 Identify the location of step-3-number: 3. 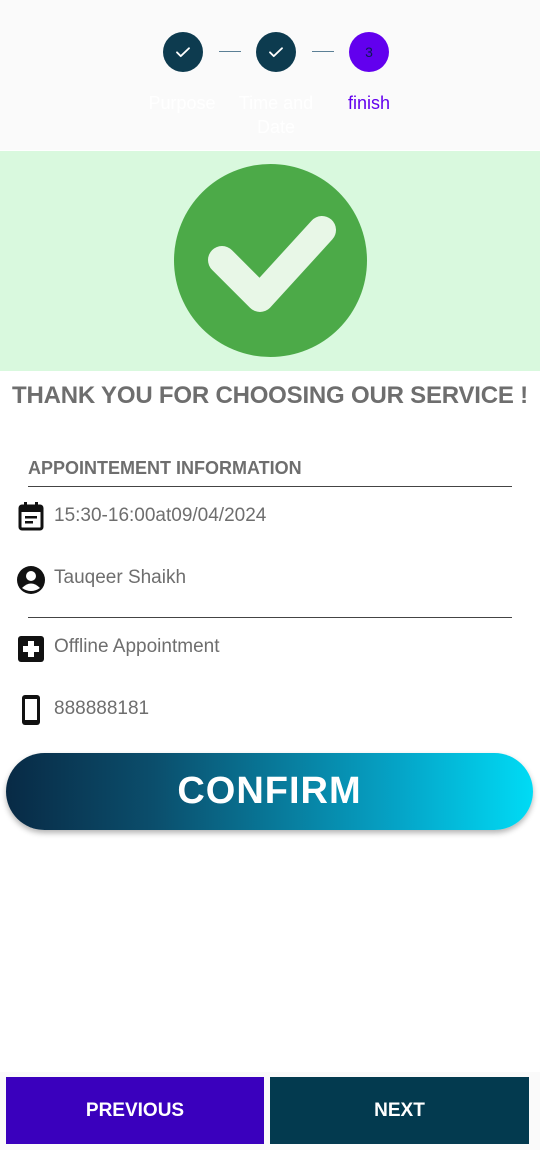
(369, 52).